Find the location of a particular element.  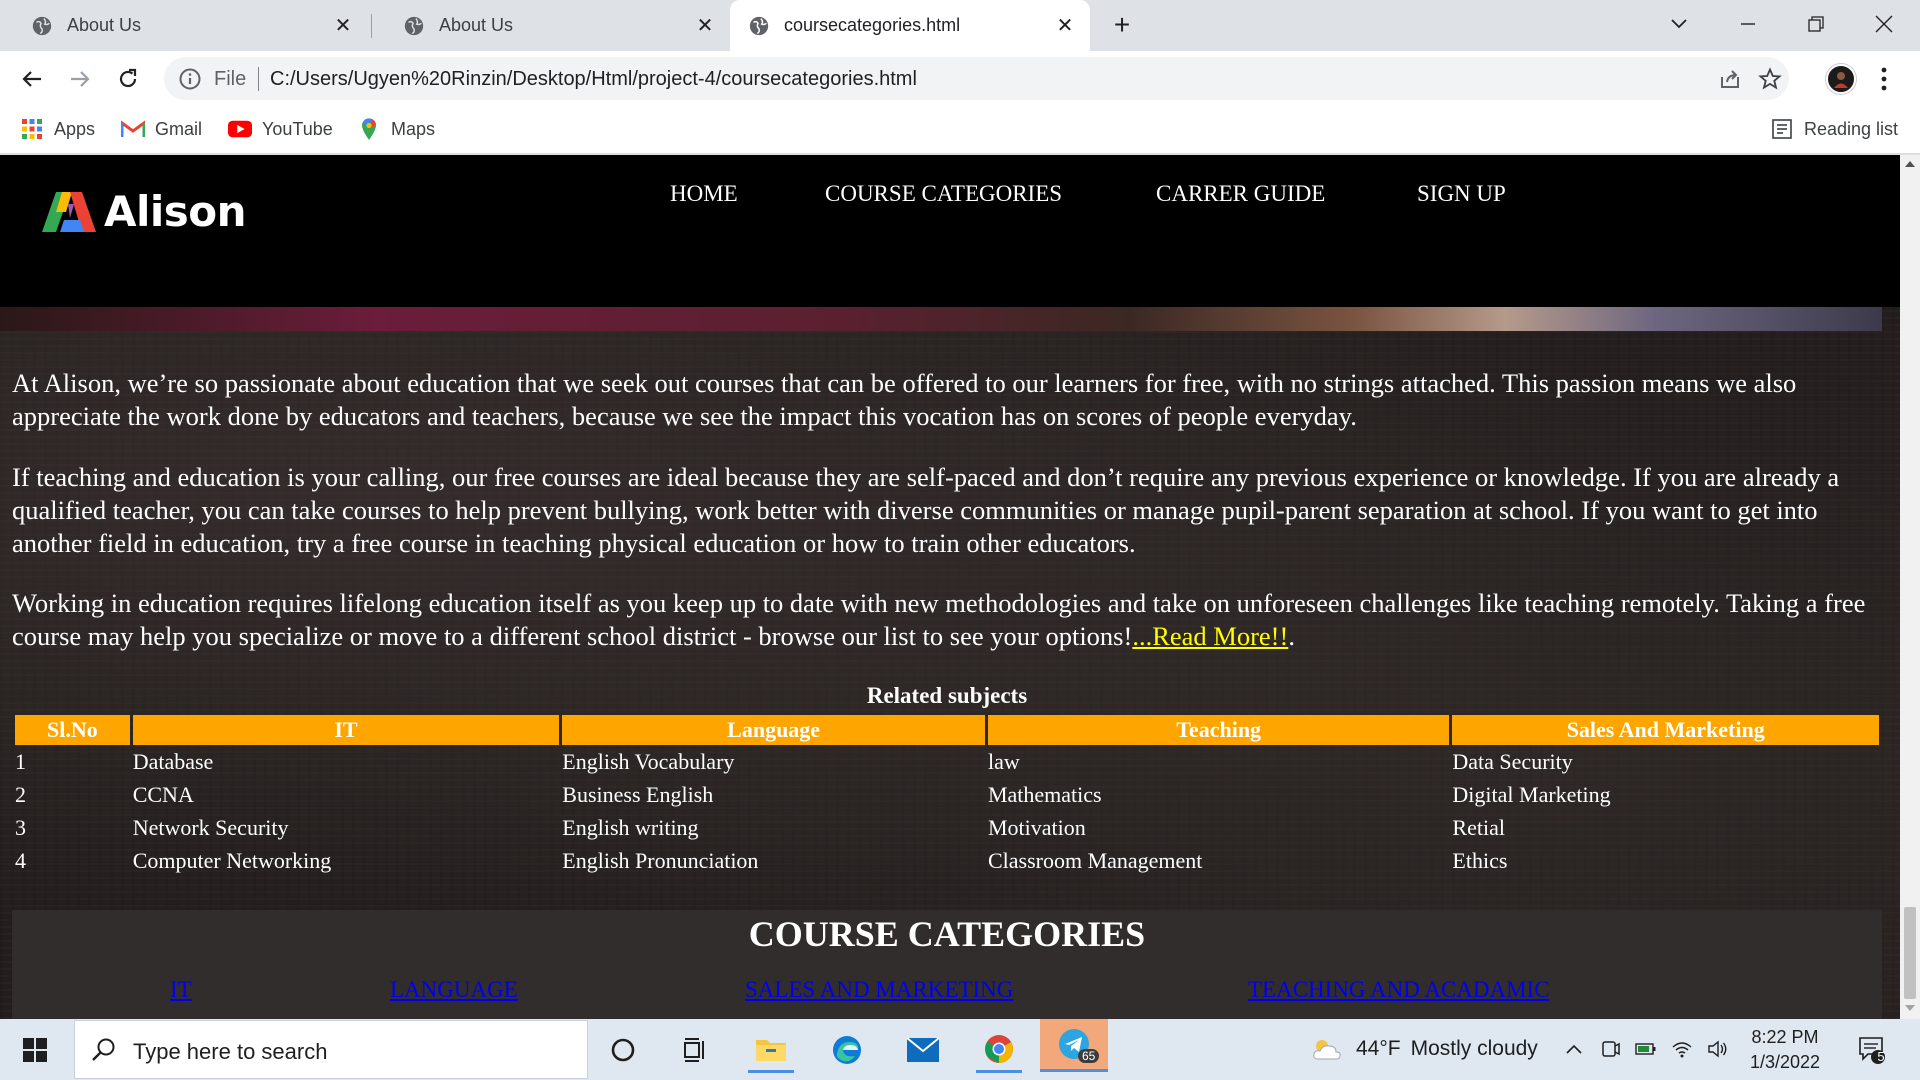

notification-count: 5 is located at coordinates (1881, 1056).